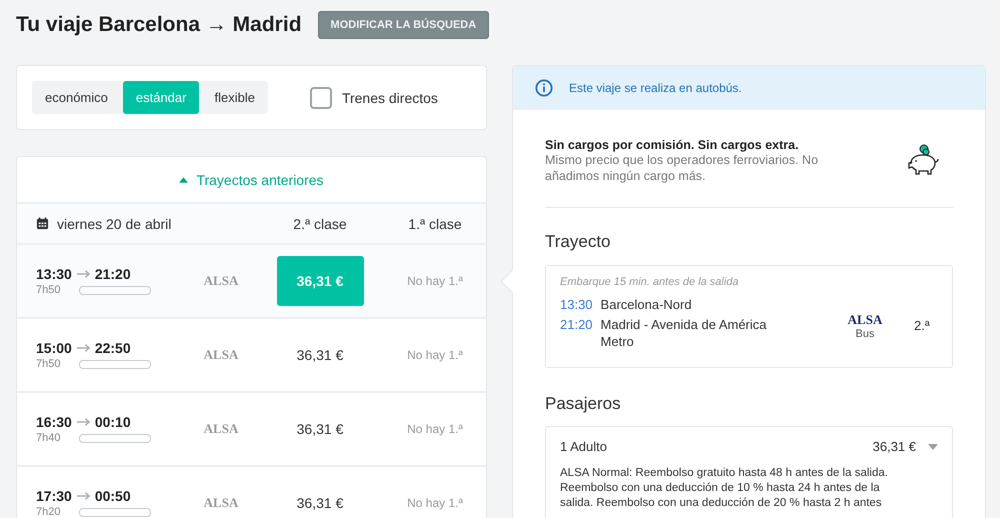 Image resolution: width=1000 pixels, height=518 pixels. What do you see at coordinates (544, 88) in the screenshot?
I see `info-icon` at bounding box center [544, 88].